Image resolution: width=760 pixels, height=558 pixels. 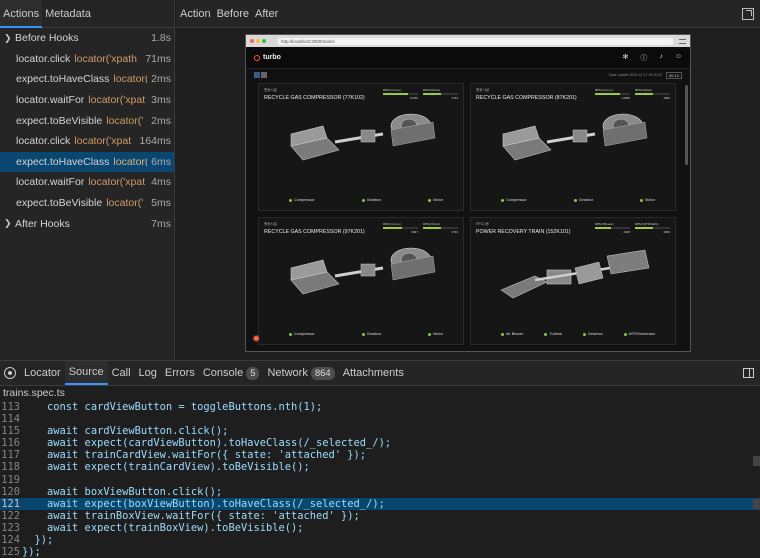 I want to click on bell-icon: ♪, so click(x=661, y=58).